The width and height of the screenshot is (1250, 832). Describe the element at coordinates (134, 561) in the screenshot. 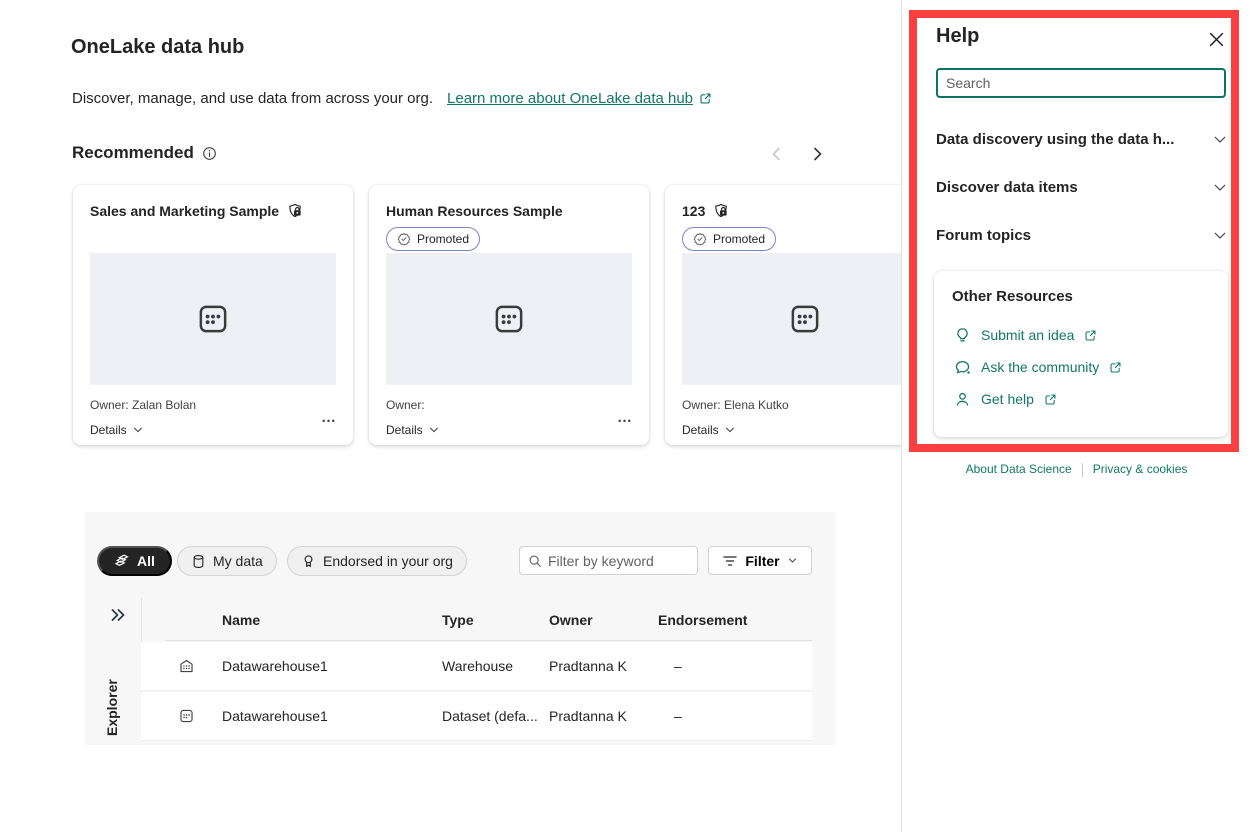

I see `filter-tab-all: All` at that location.